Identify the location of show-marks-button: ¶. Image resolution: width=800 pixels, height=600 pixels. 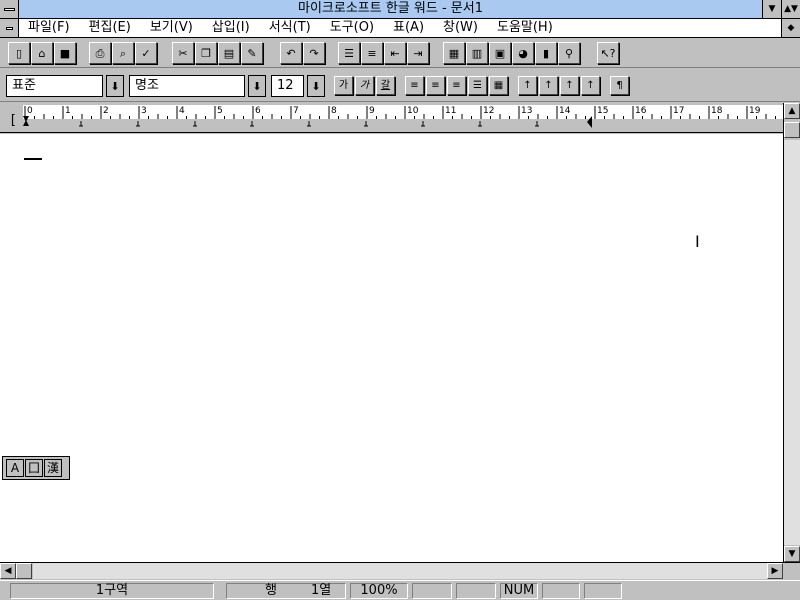
(619, 85).